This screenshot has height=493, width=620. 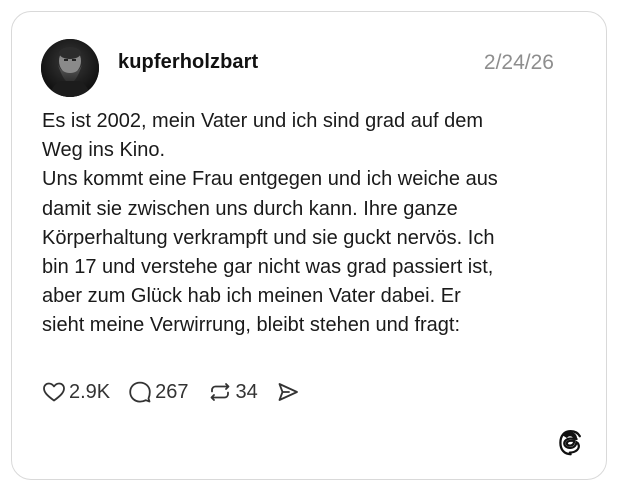 I want to click on send-icon, so click(x=288, y=392).